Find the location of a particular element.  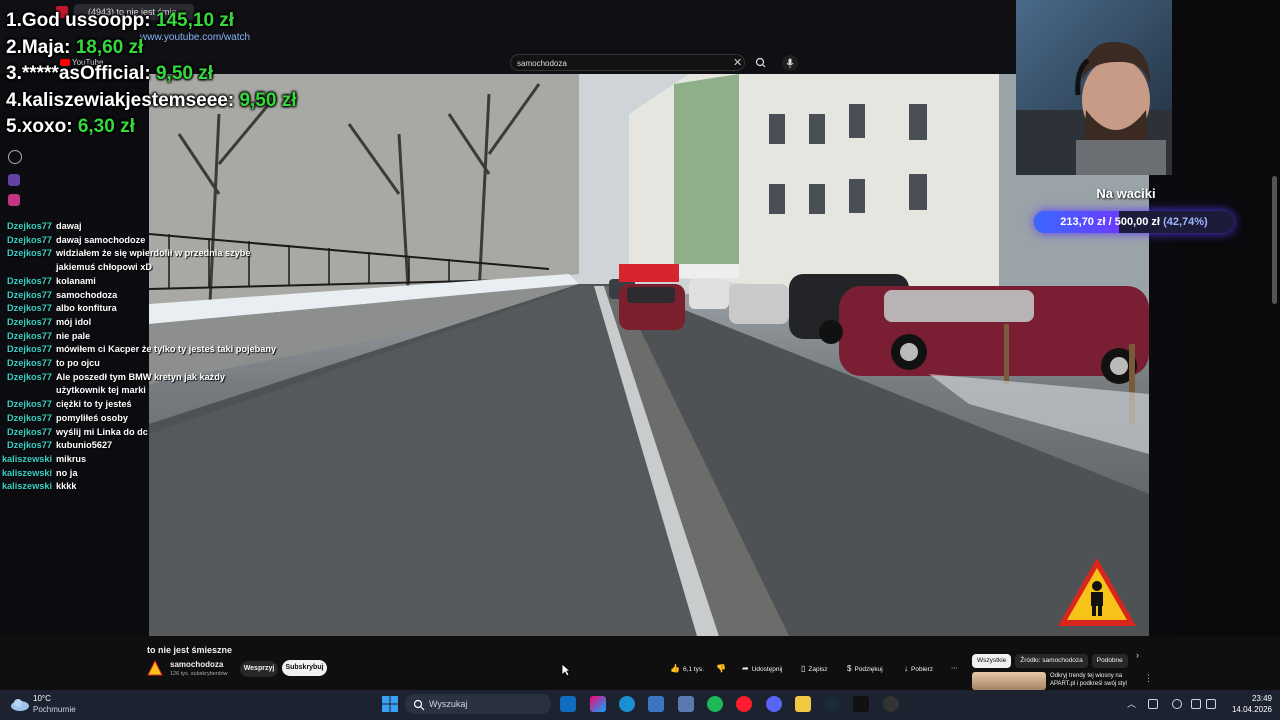

clock-time: 23:49 is located at coordinates (1252, 698).